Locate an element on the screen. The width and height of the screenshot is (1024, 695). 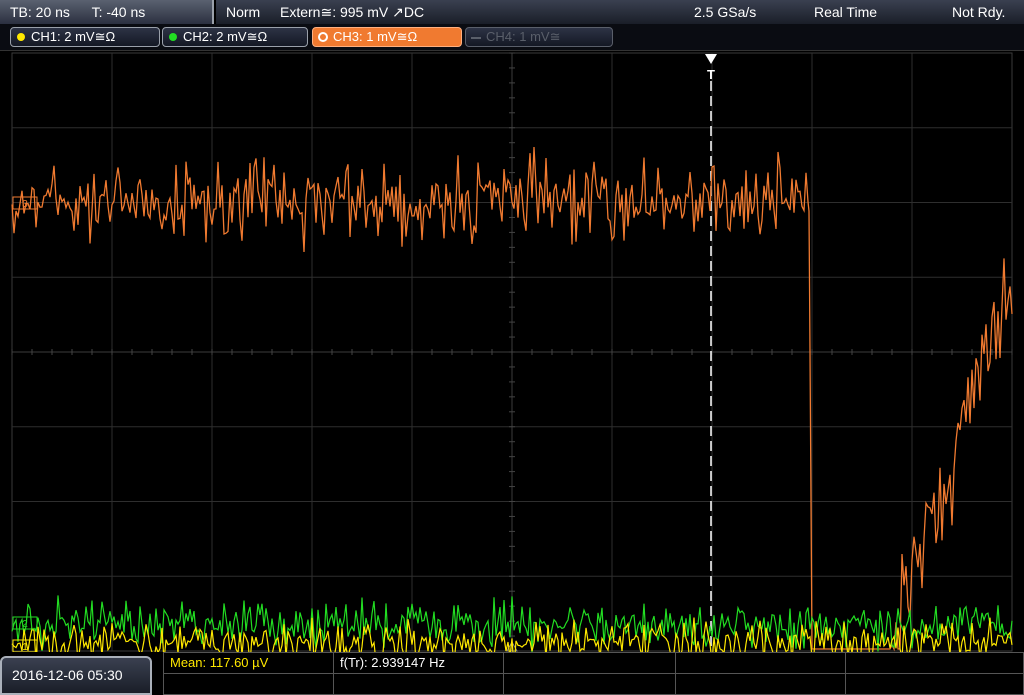
ch4-label: CH4: 1 mV≅ is located at coordinates (523, 36).